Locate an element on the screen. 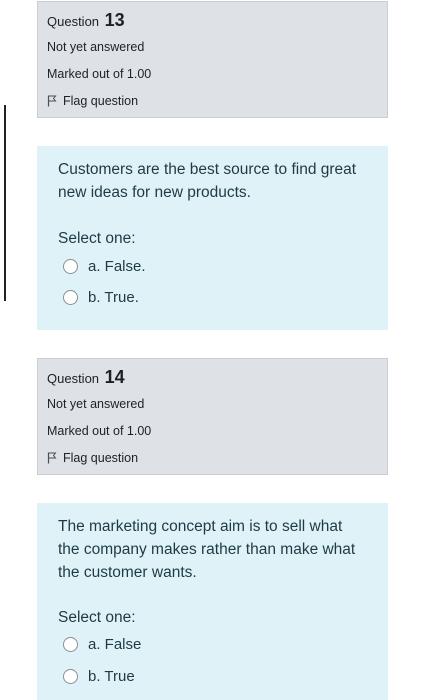 This screenshot has width=427, height=700. question-title: Question 14 is located at coordinates (86, 377).